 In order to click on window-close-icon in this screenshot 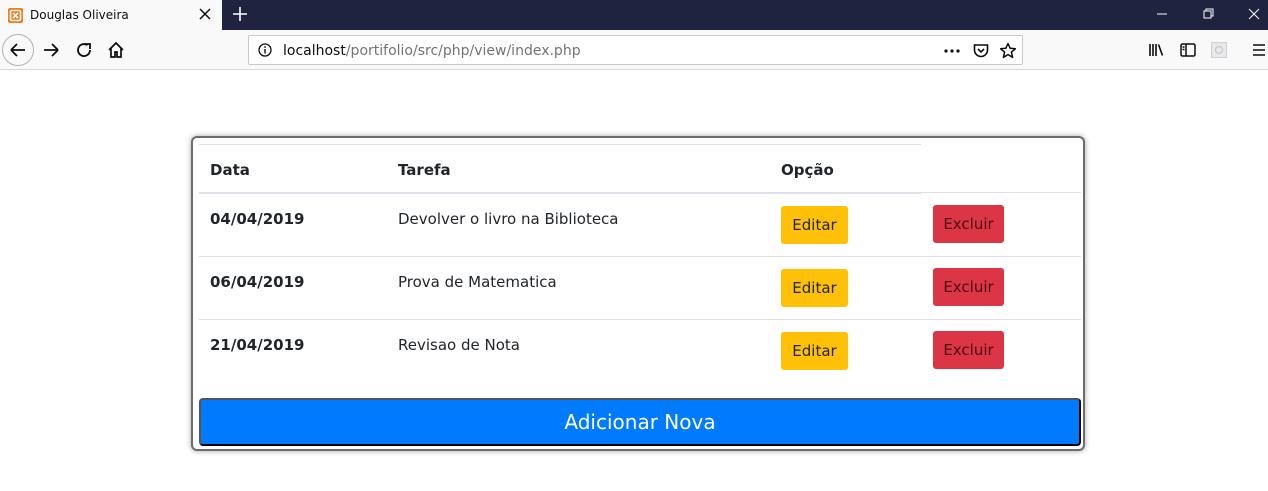, I will do `click(1254, 14)`.